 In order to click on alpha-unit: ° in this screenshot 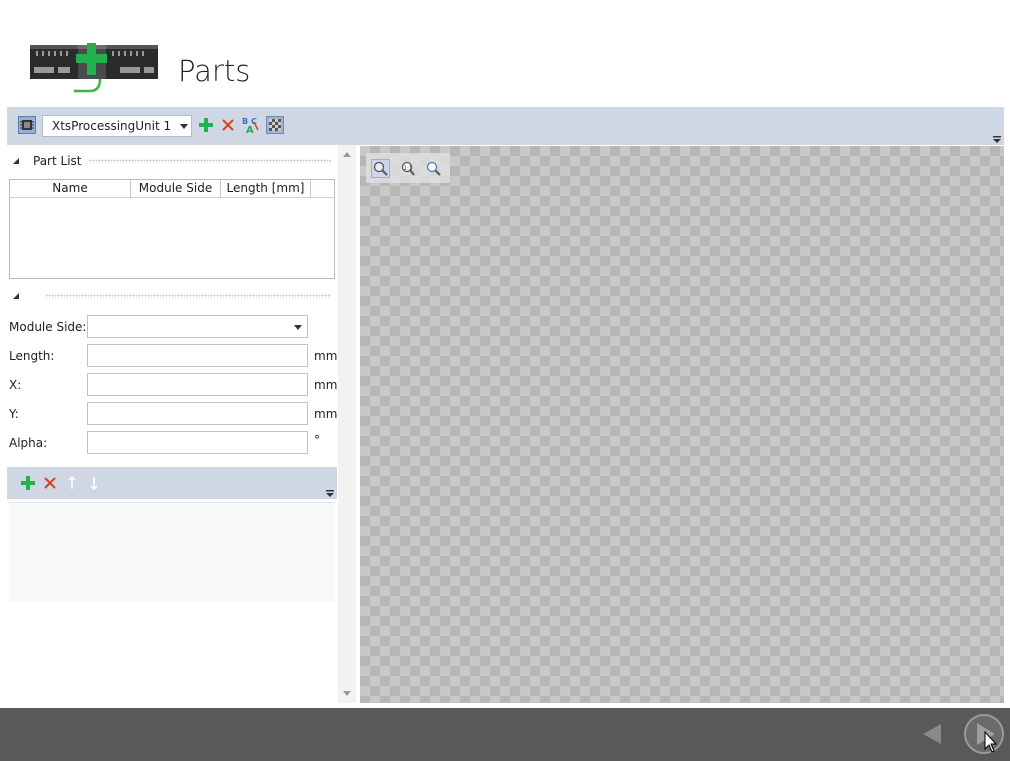, I will do `click(317, 440)`.